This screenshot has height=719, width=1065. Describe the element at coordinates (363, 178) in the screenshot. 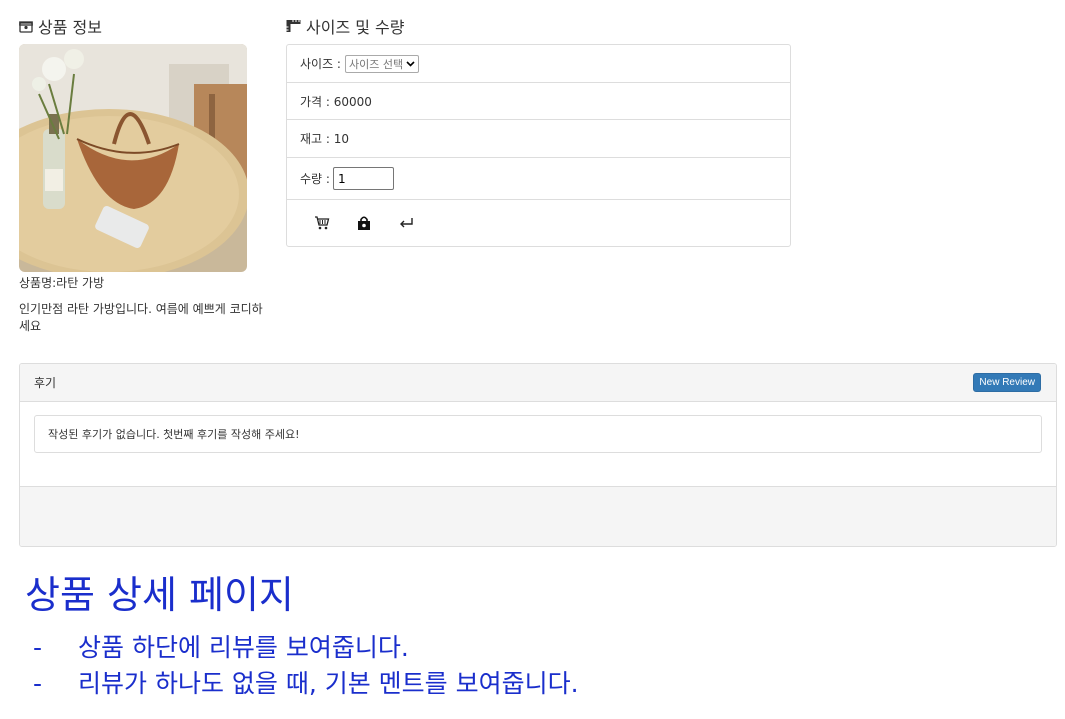

I see `quantity-input` at that location.